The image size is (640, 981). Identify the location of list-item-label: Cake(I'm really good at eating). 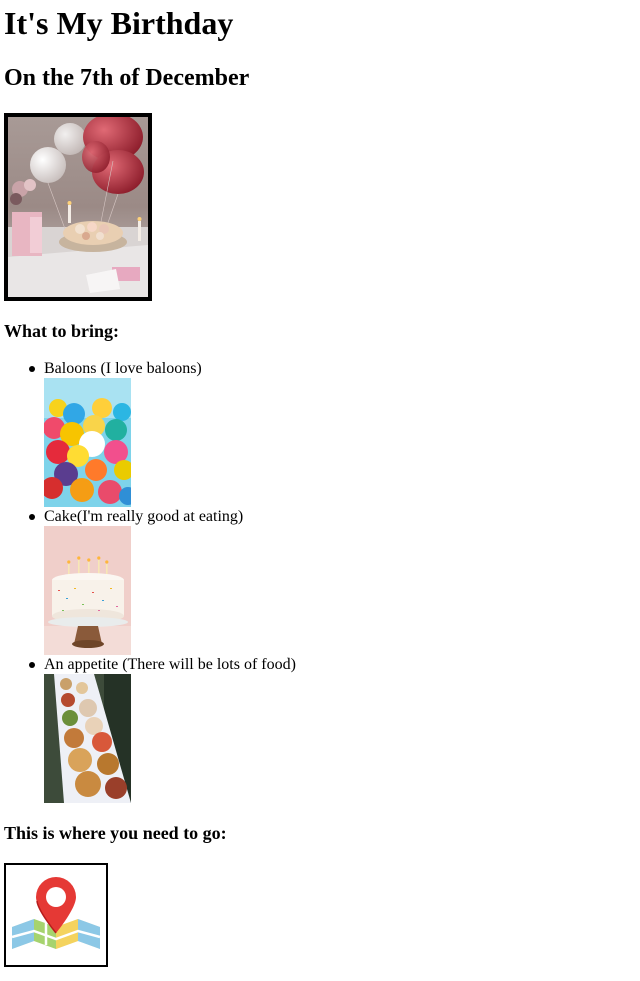
(144, 516).